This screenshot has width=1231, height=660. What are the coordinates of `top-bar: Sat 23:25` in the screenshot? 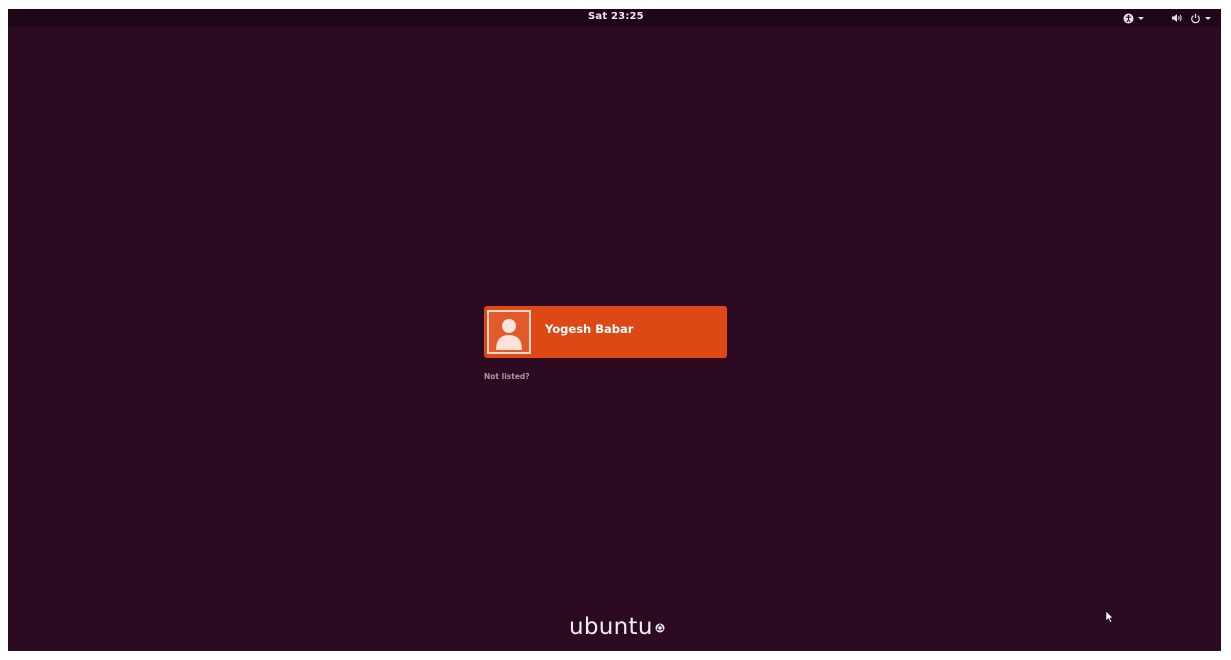 It's located at (614, 18).